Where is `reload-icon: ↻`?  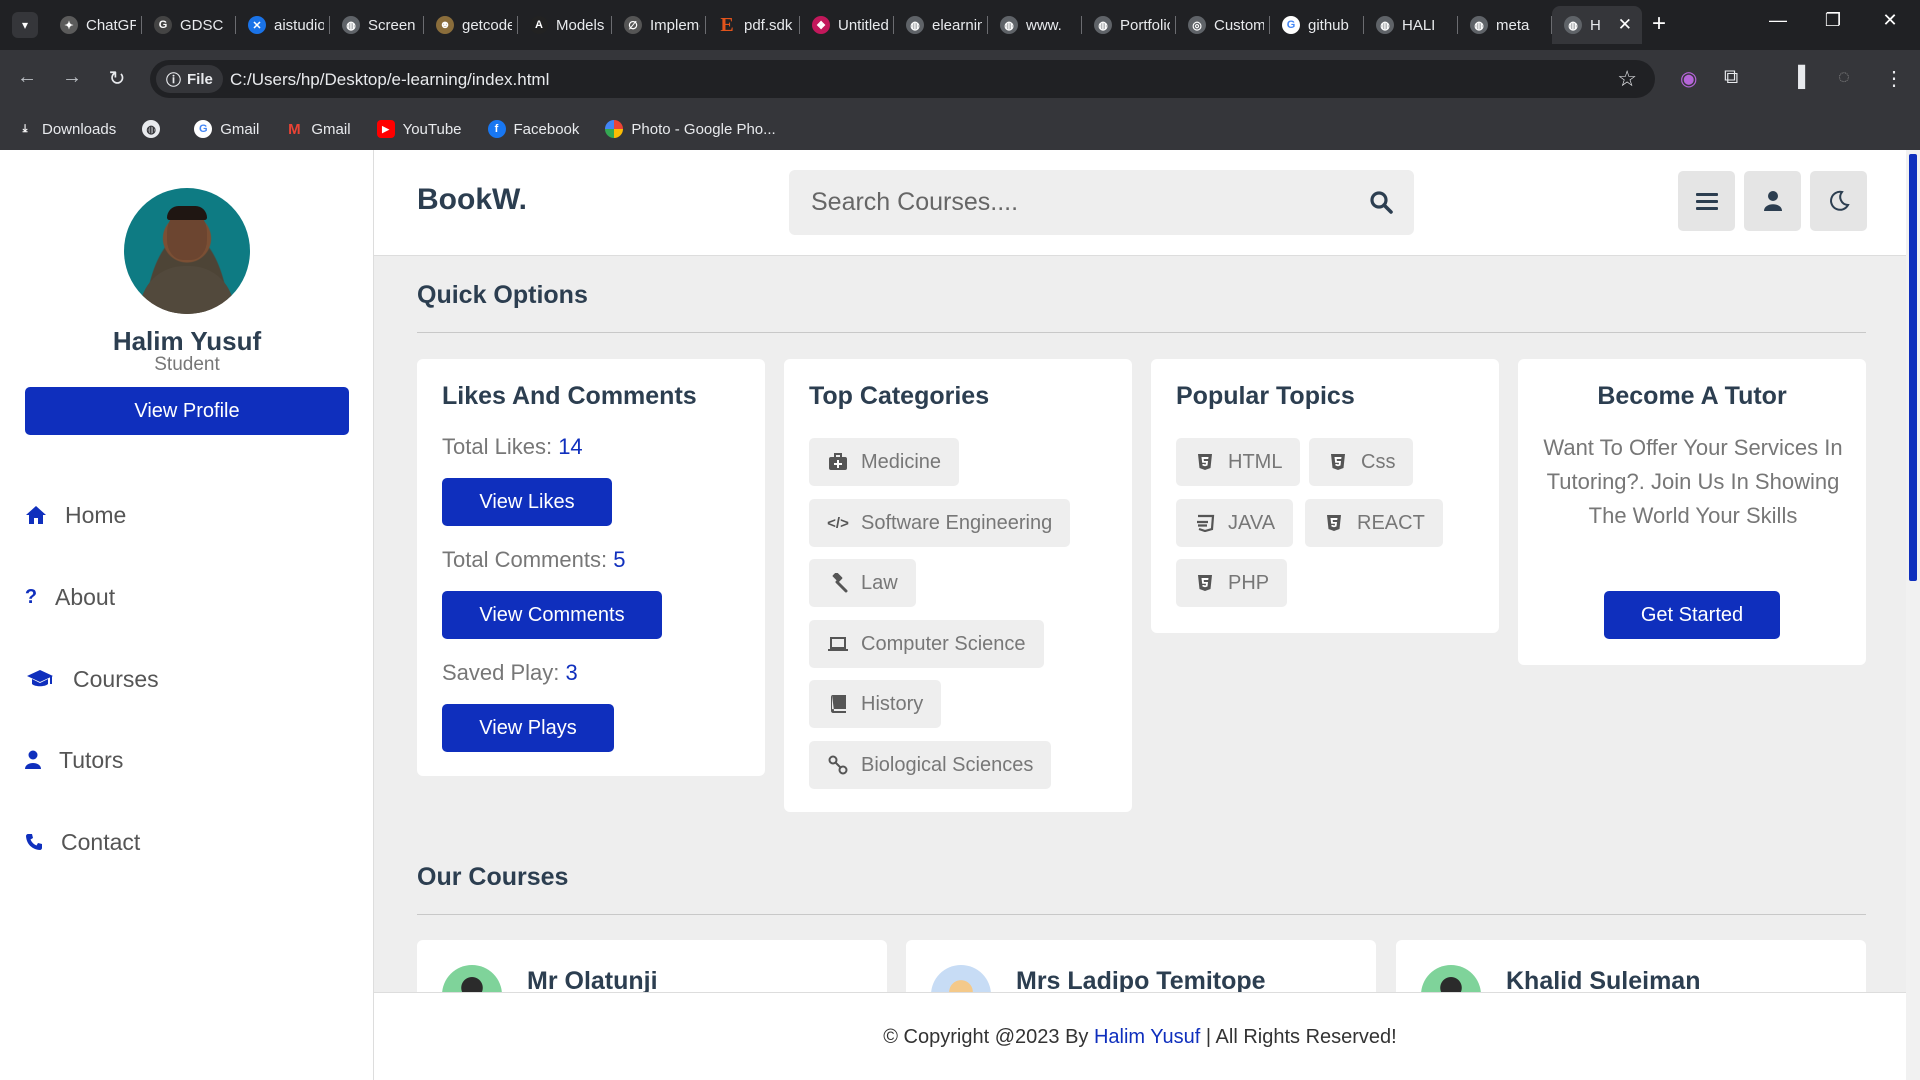
reload-icon: ↻ is located at coordinates (117, 78).